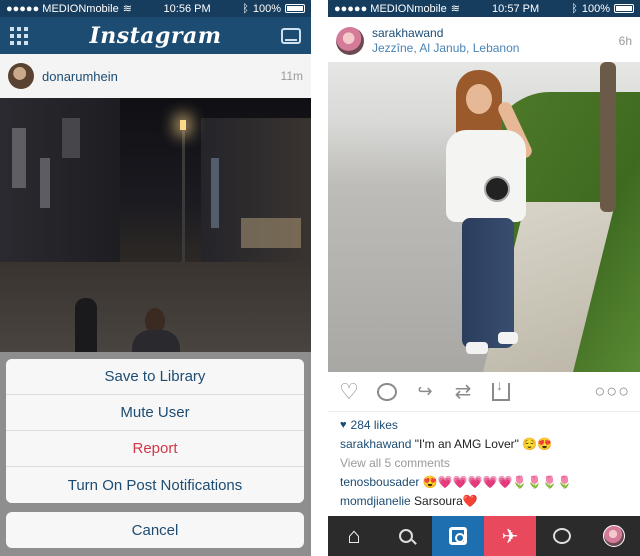 The image size is (640, 556). I want to click on woman-figure, so click(493, 220).